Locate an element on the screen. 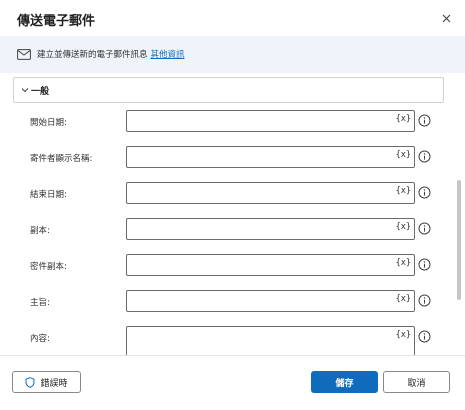  on-error-button: 錯誤時 is located at coordinates (46, 382).